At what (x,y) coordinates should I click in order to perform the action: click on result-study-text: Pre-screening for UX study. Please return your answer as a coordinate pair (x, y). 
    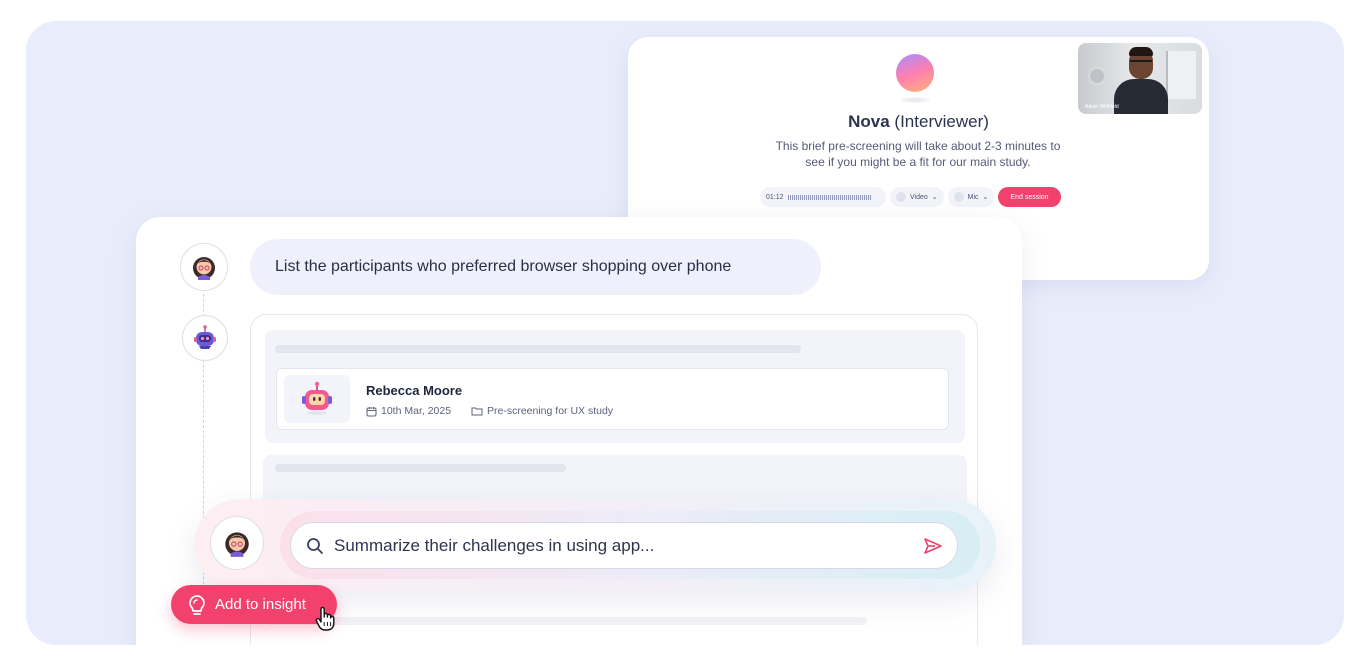
    Looking at the image, I should click on (550, 411).